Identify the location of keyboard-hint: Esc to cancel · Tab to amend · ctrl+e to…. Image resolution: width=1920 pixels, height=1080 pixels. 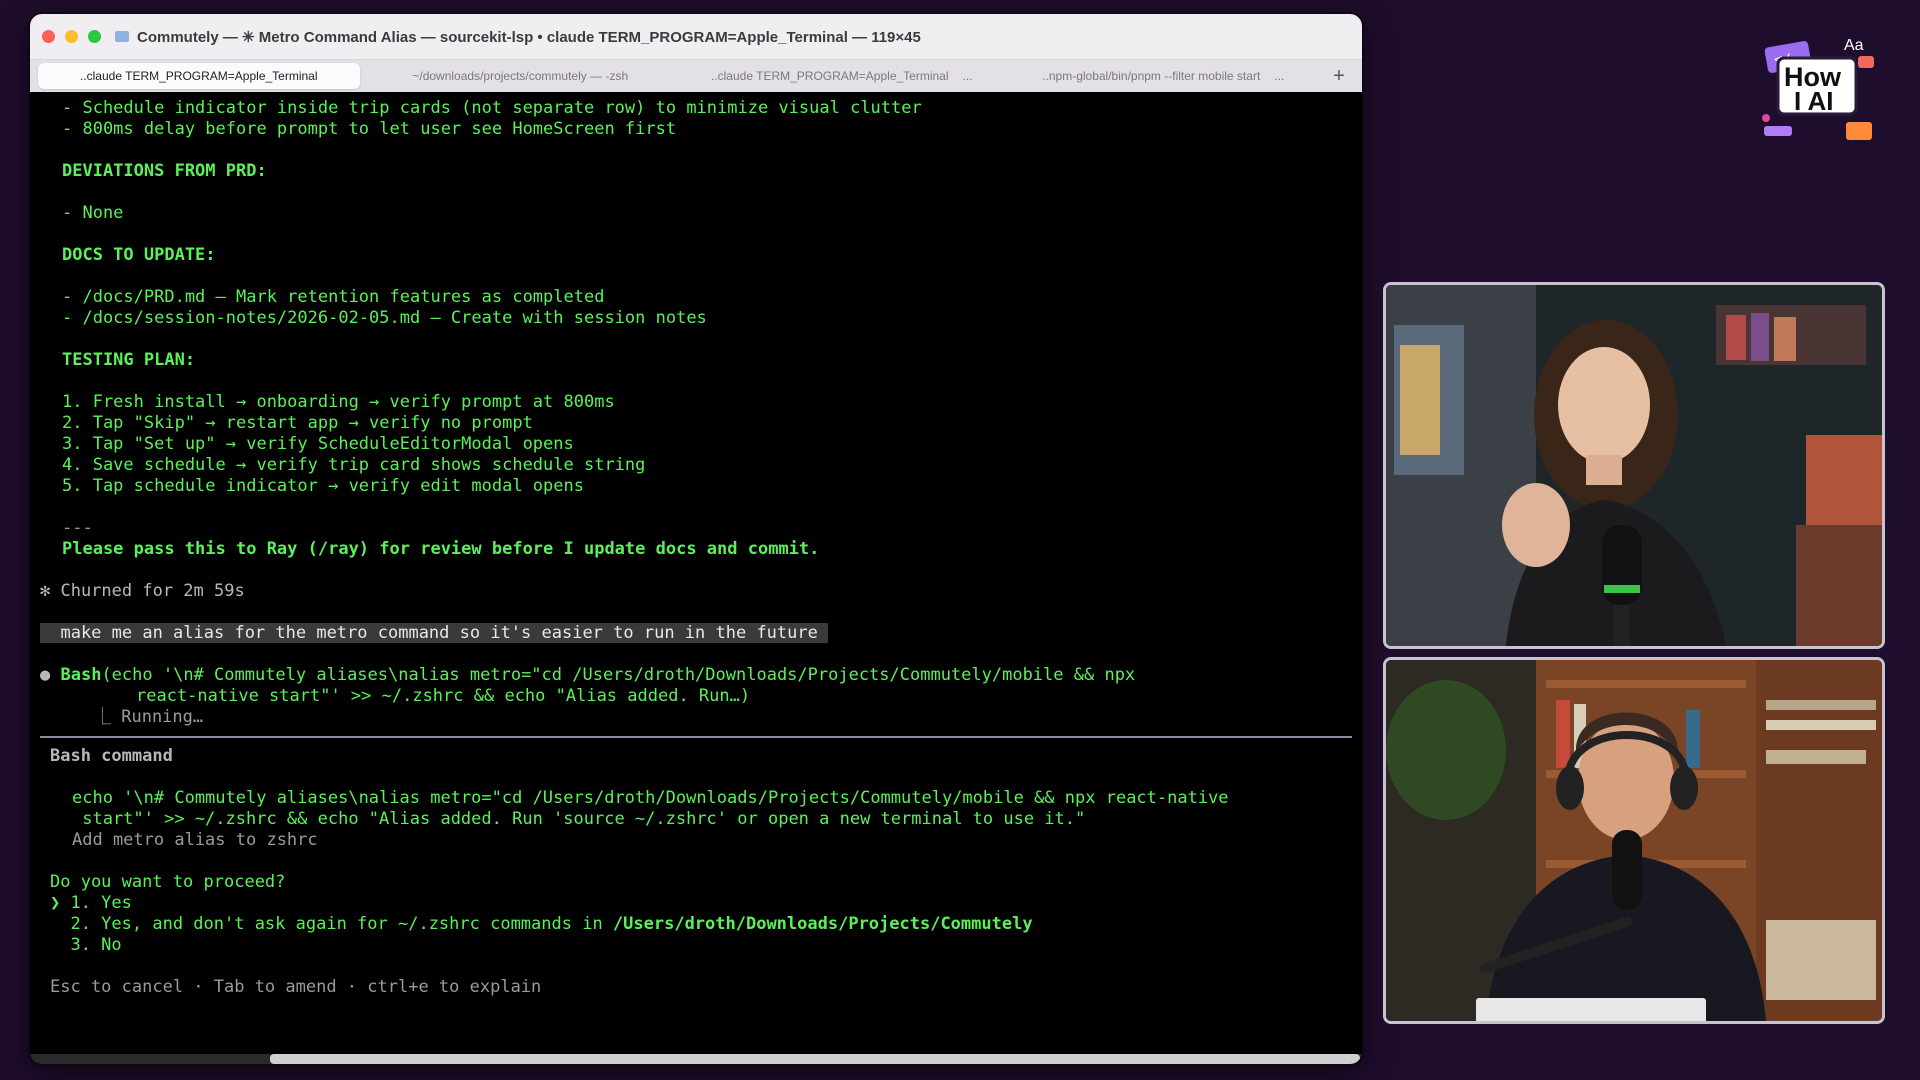
(296, 987).